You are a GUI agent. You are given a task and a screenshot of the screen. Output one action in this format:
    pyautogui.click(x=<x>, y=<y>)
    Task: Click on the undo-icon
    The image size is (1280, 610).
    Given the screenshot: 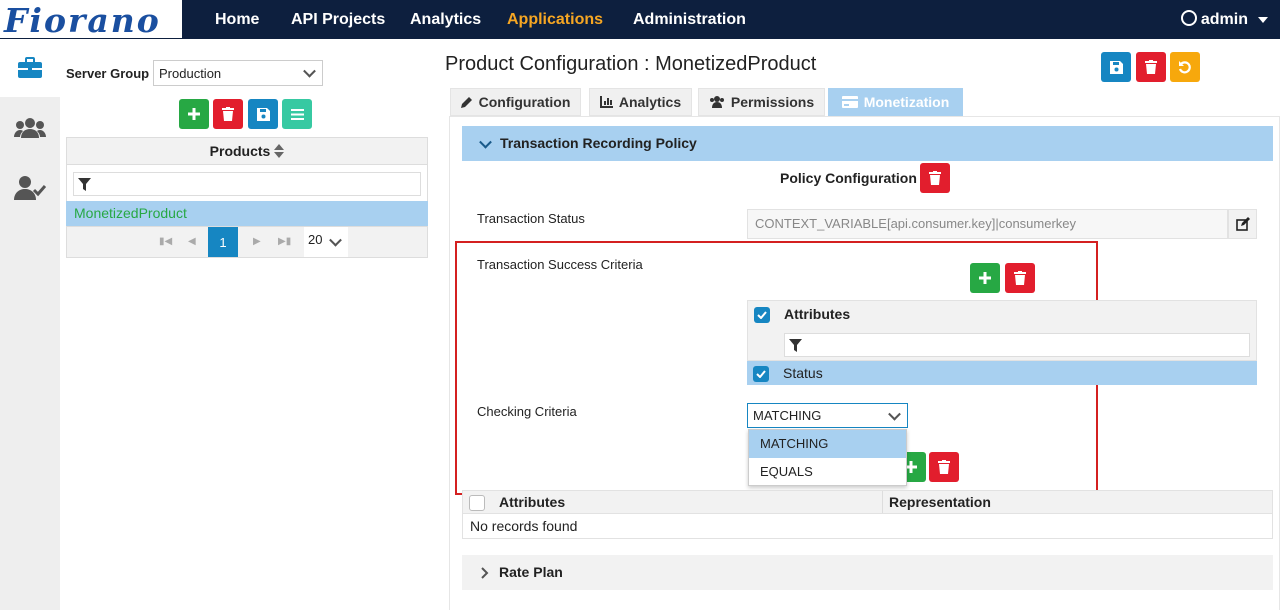 What is the action you would take?
    pyautogui.click(x=1184, y=67)
    